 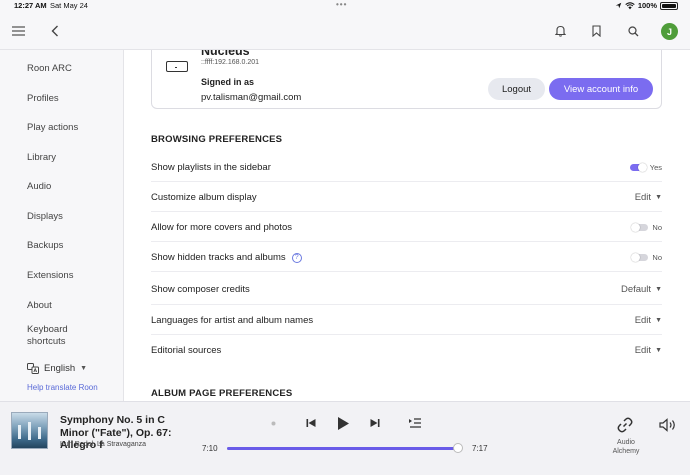 I want to click on toggle-switch-on, so click(x=638, y=167).